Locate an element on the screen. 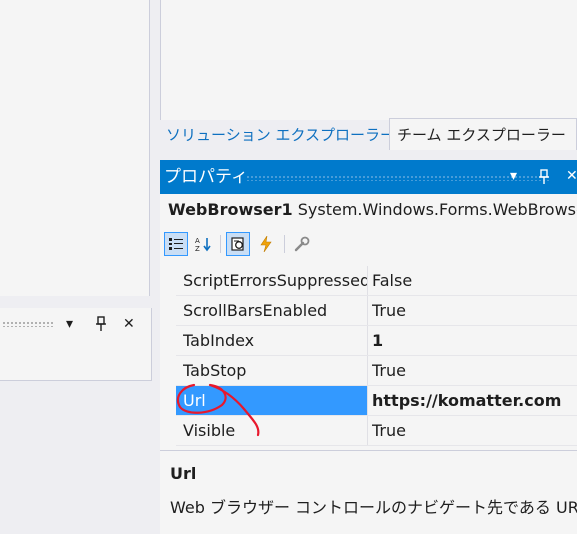  svg-text: A is located at coordinates (197, 241).